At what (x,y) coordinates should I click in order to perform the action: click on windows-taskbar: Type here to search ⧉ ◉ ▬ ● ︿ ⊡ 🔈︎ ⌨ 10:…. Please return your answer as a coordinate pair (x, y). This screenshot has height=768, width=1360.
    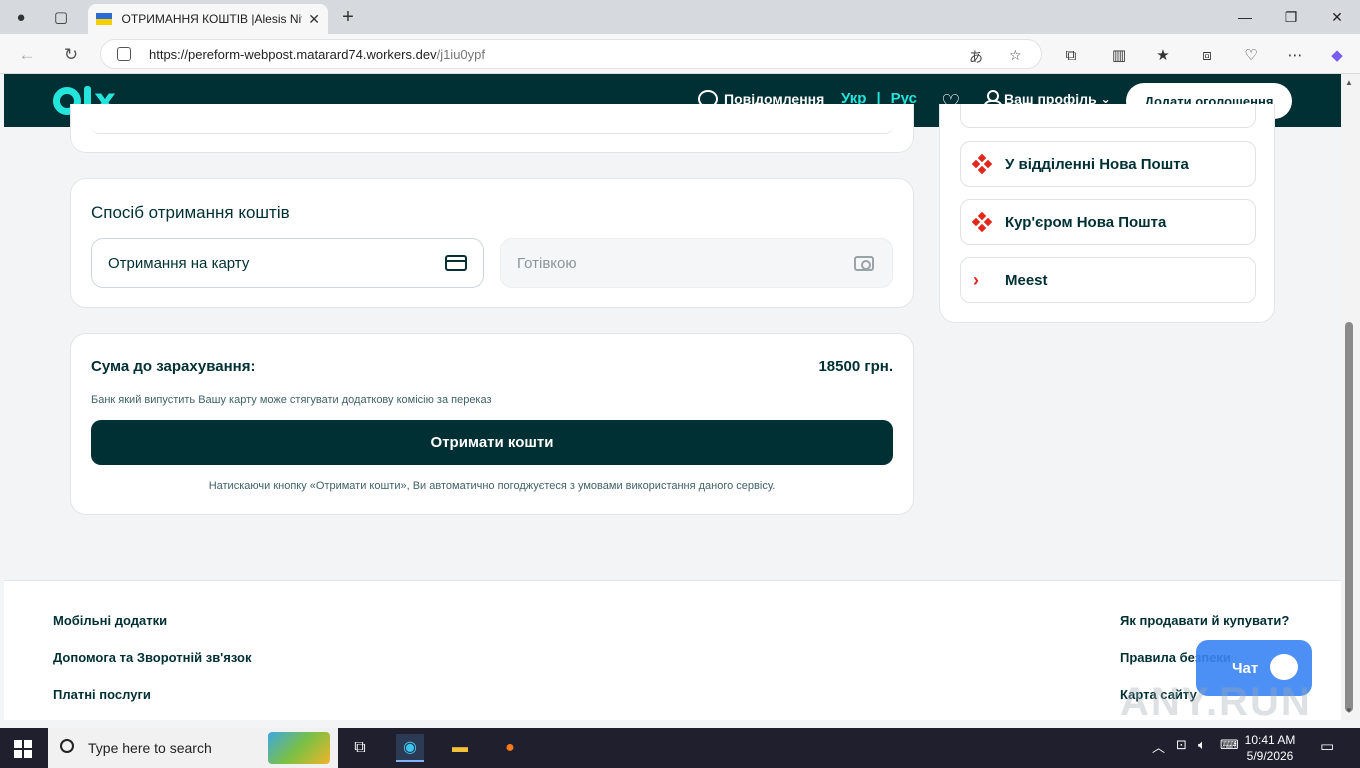
    Looking at the image, I should click on (680, 748).